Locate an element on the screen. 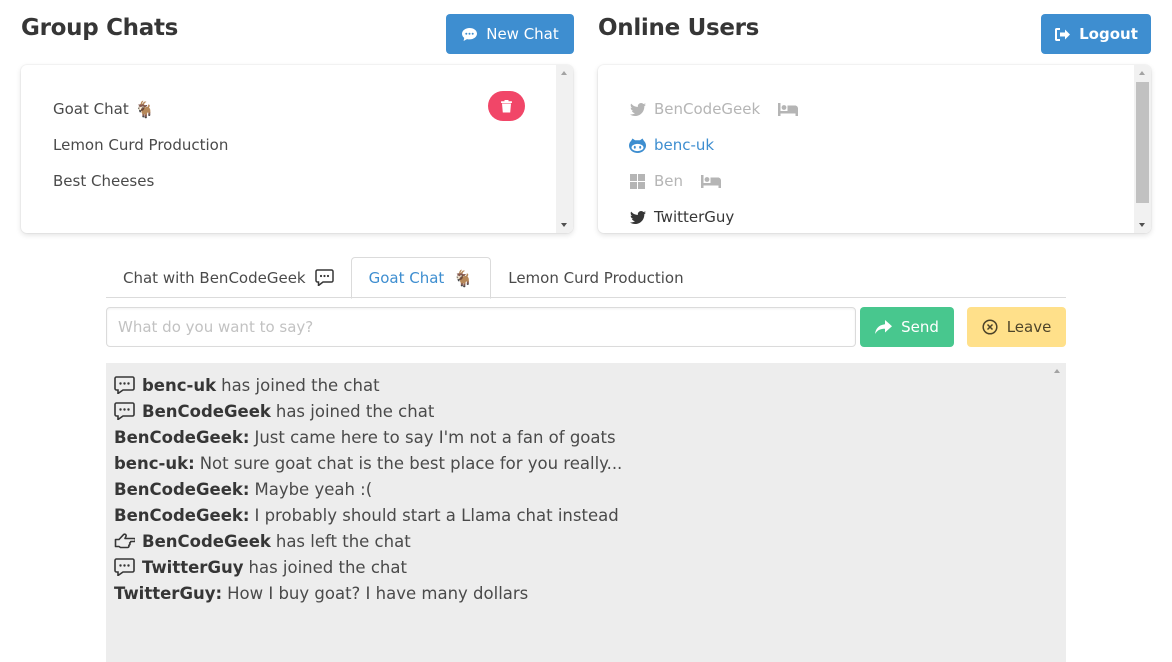  leave-button: Leave is located at coordinates (1016, 327).